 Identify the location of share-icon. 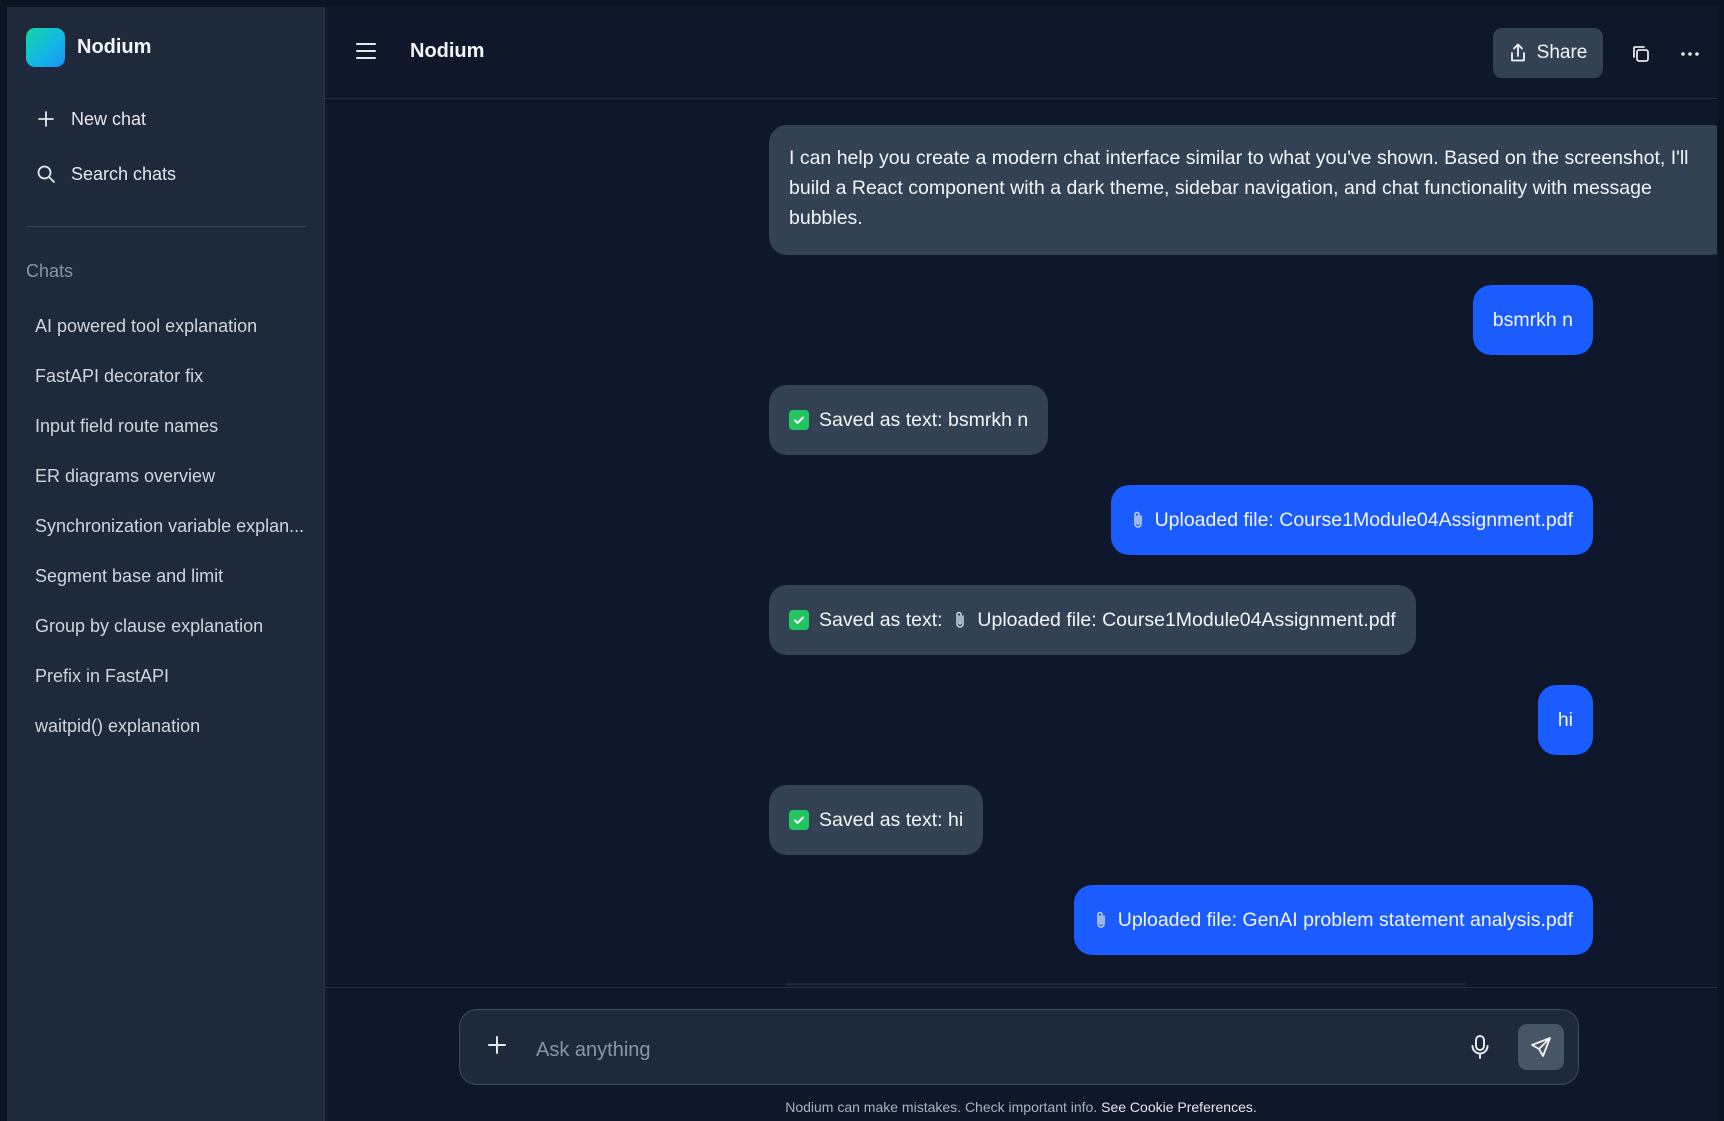
(1517, 52).